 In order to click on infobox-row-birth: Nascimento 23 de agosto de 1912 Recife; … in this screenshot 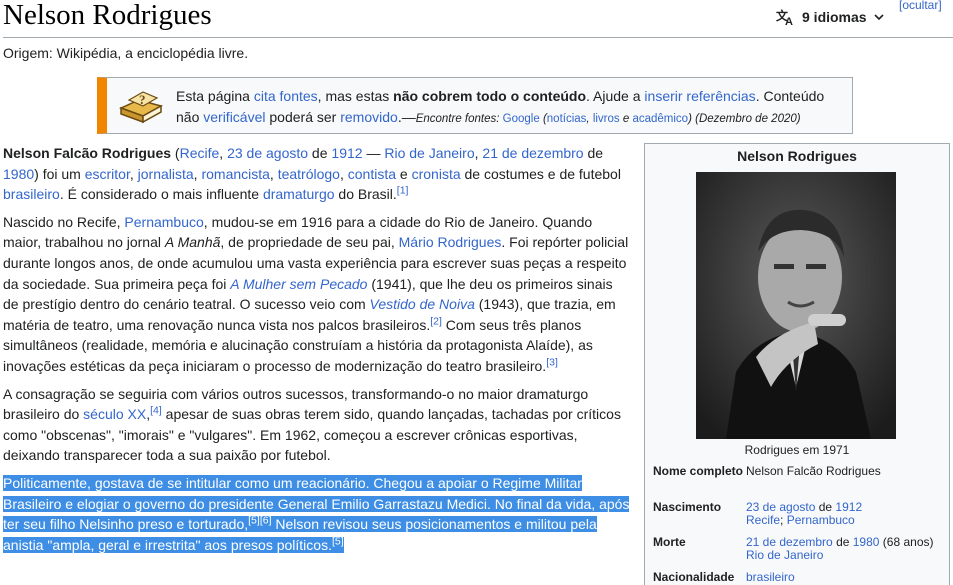, I will do `click(800, 514)`.